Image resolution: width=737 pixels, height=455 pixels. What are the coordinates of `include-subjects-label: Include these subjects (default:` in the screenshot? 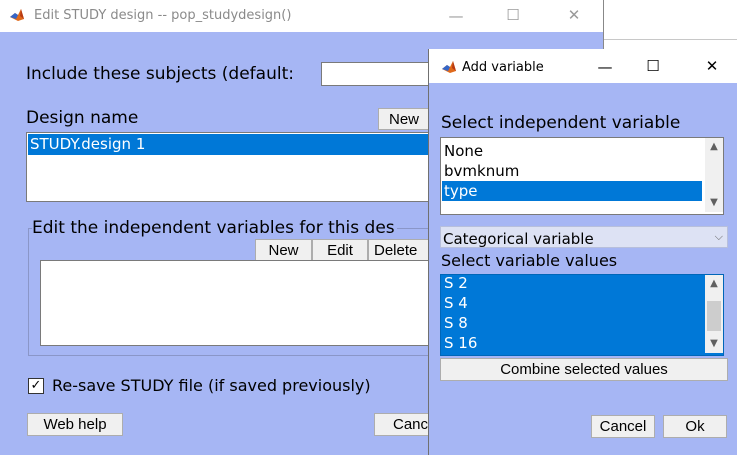 It's located at (160, 74).